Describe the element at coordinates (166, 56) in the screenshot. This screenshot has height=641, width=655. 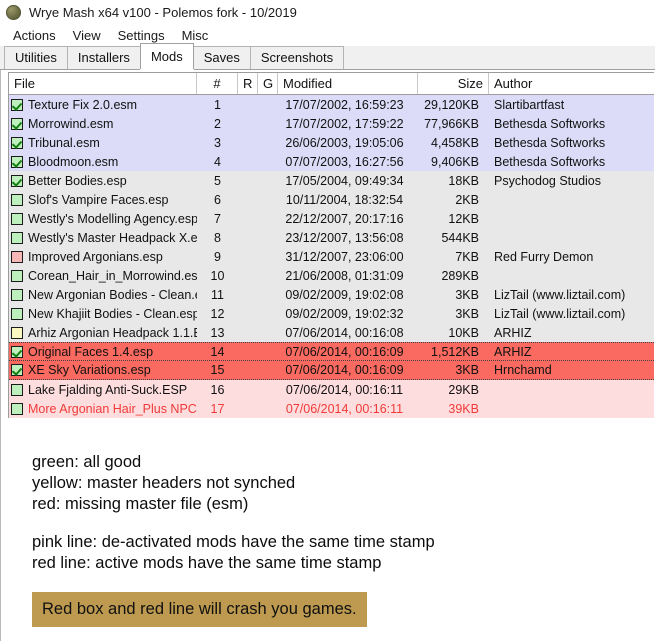
I see `tab-mods: Mods` at that location.